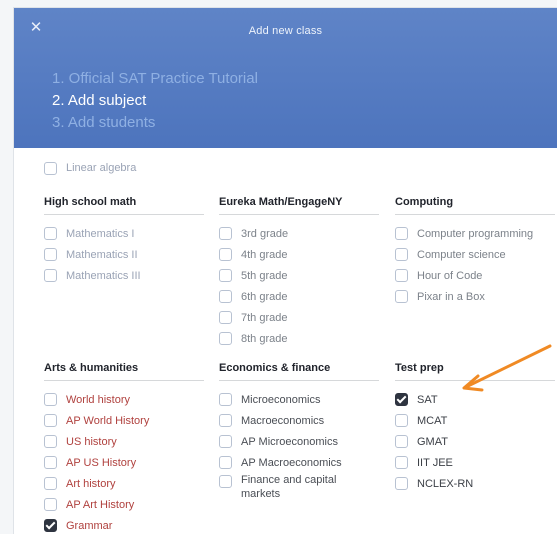 This screenshot has width=557, height=534. I want to click on group-heading: Economics & finance, so click(275, 368).